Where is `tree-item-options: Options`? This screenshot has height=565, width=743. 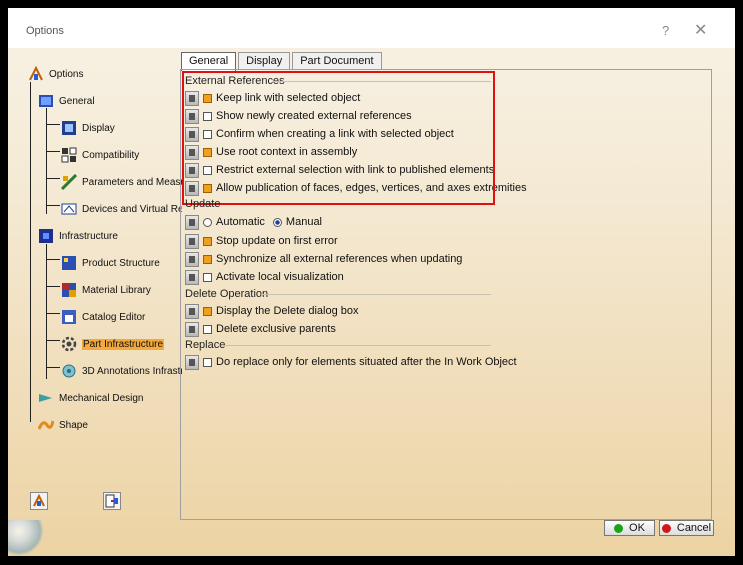 tree-item-options: Options is located at coordinates (55, 74).